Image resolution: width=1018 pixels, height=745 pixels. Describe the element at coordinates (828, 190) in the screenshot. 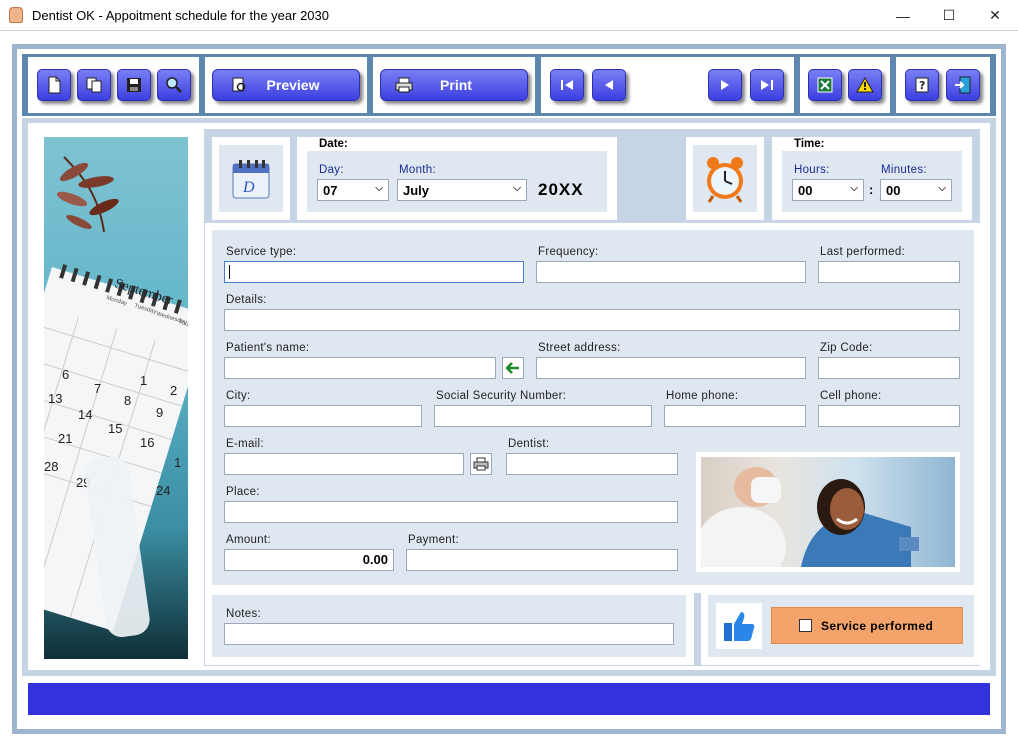

I see `hours-select: 00 ⌵` at that location.